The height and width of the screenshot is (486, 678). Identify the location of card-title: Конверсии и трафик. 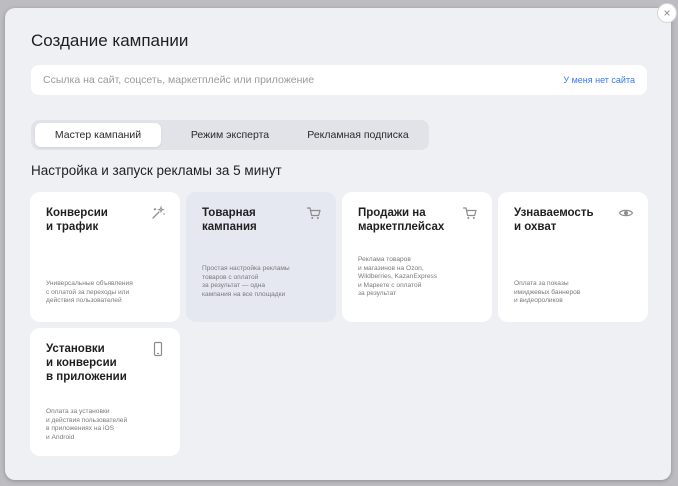
(77, 220).